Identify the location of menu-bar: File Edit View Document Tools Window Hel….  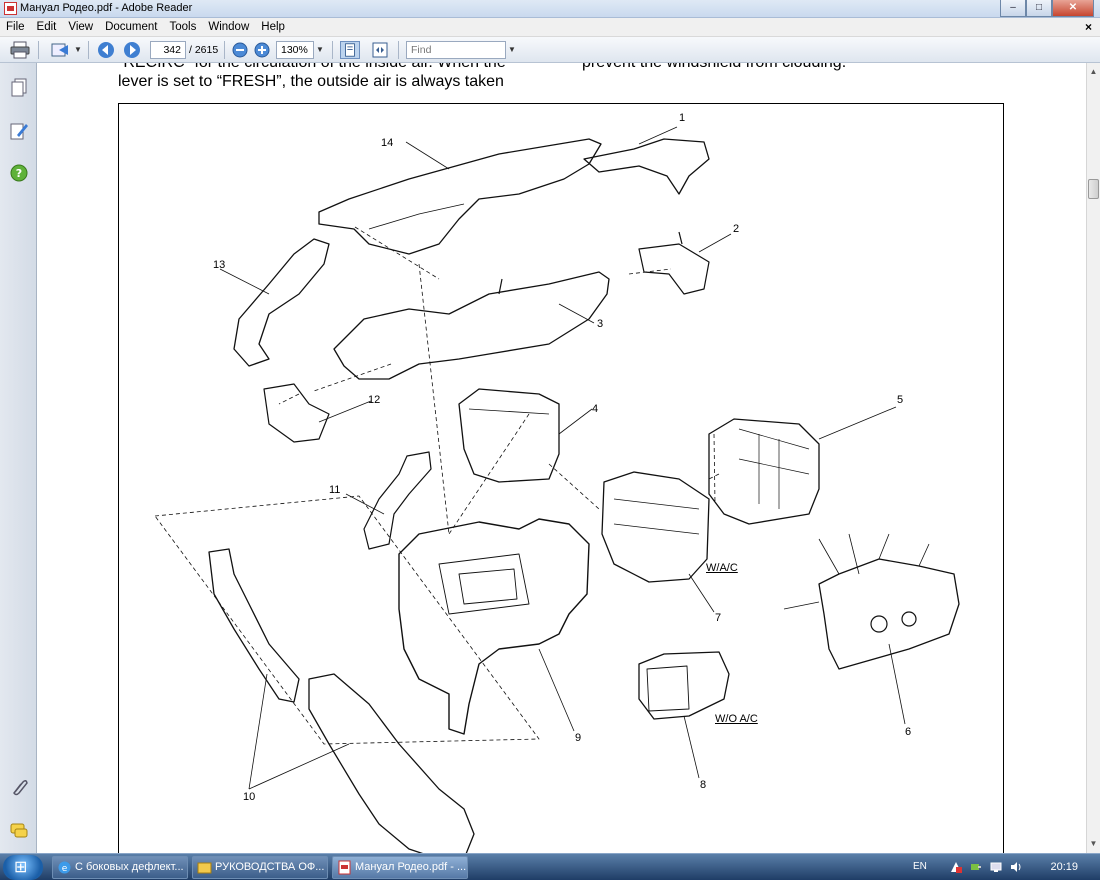
(550, 27).